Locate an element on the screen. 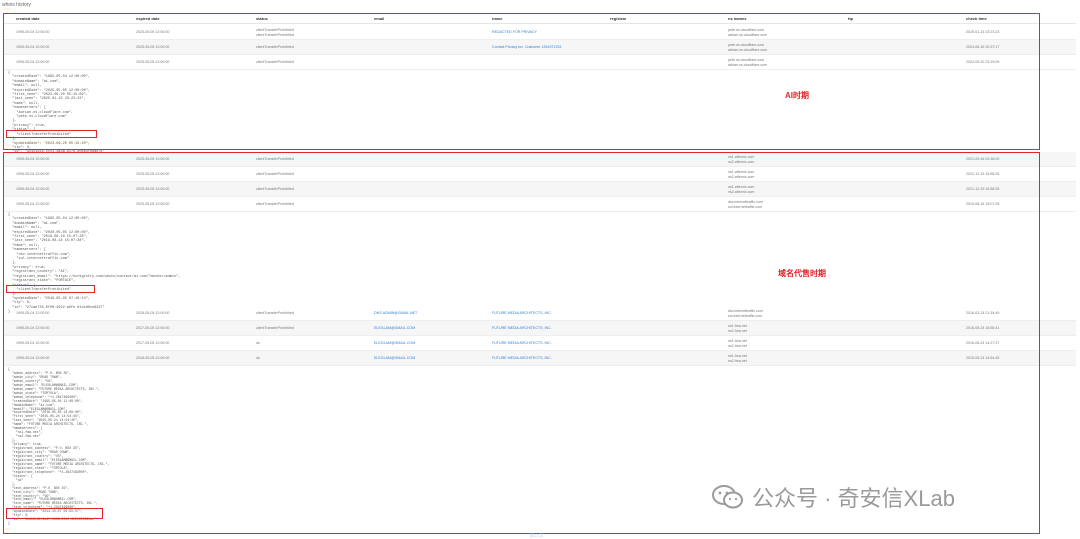  watermark-text: 公众号 · 奇安信XLab is located at coordinates (853, 498).